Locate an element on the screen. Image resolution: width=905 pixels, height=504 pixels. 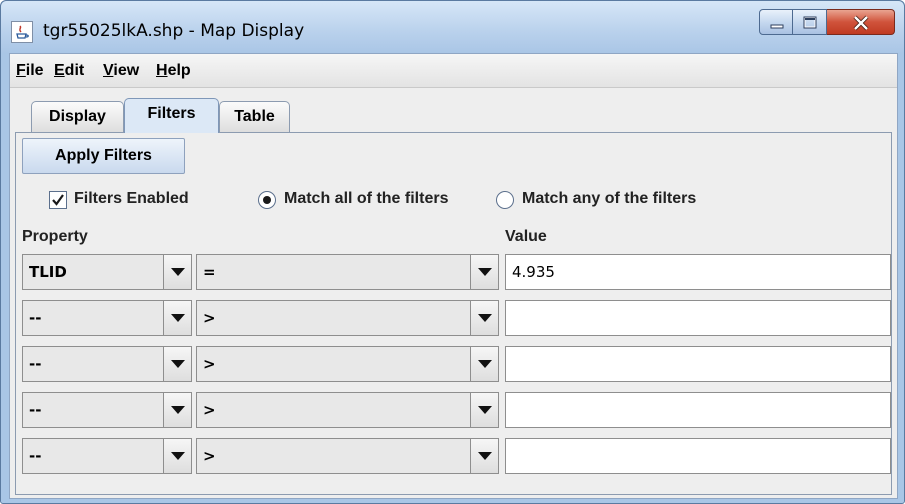
tab-table: Table is located at coordinates (254, 116).